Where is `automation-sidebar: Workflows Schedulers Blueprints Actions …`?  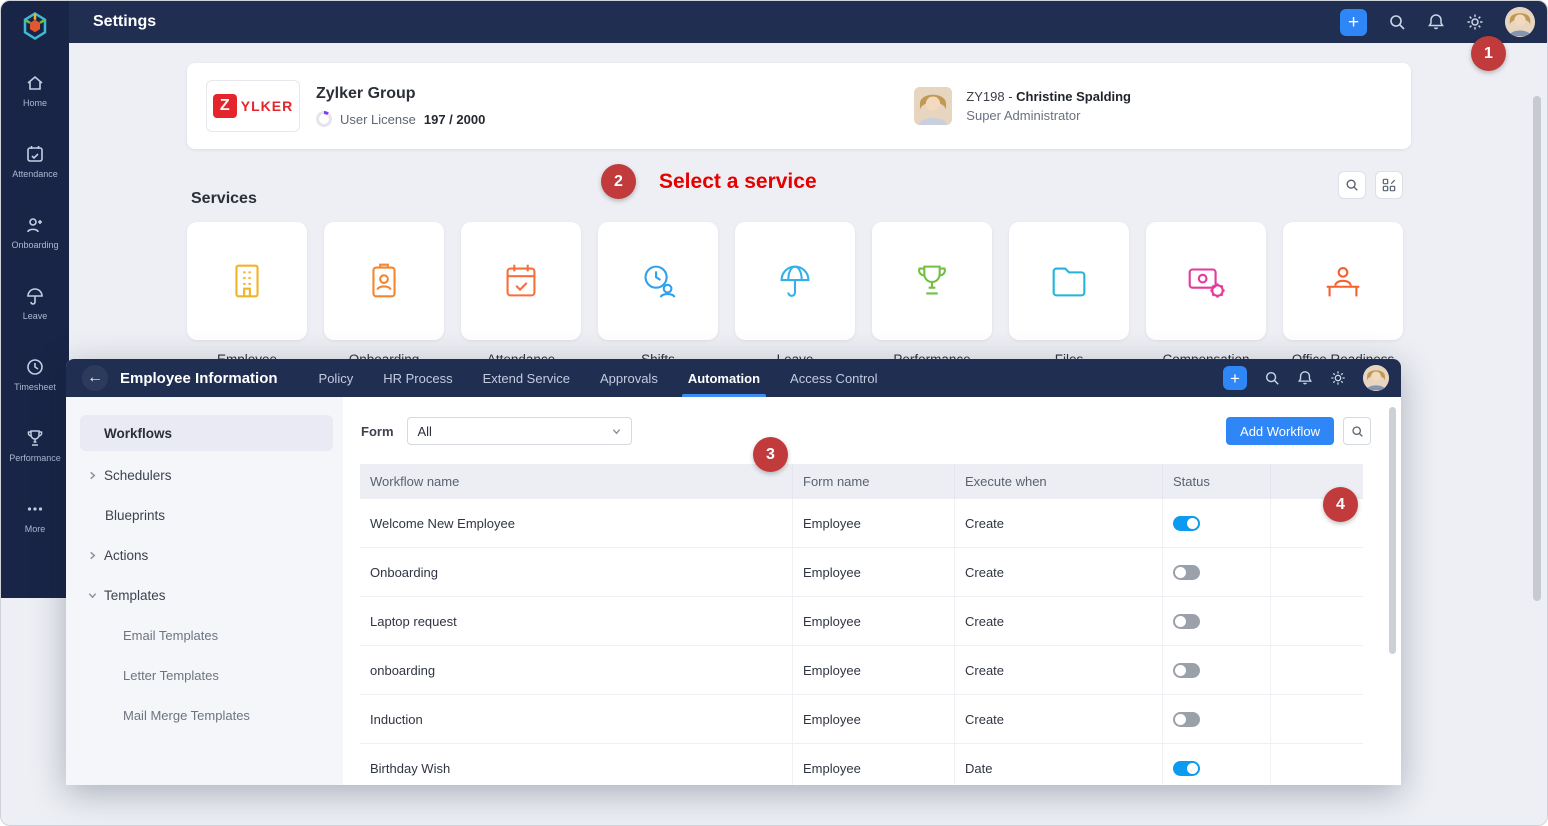 automation-sidebar: Workflows Schedulers Blueprints Actions … is located at coordinates (204, 591).